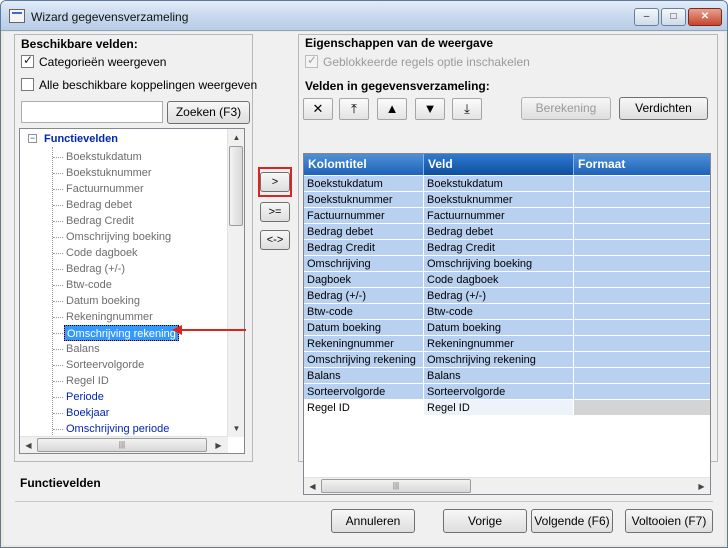 Image resolution: width=728 pixels, height=548 pixels. Describe the element at coordinates (27, 60) in the screenshot. I see `show-categories-checkbox` at that location.